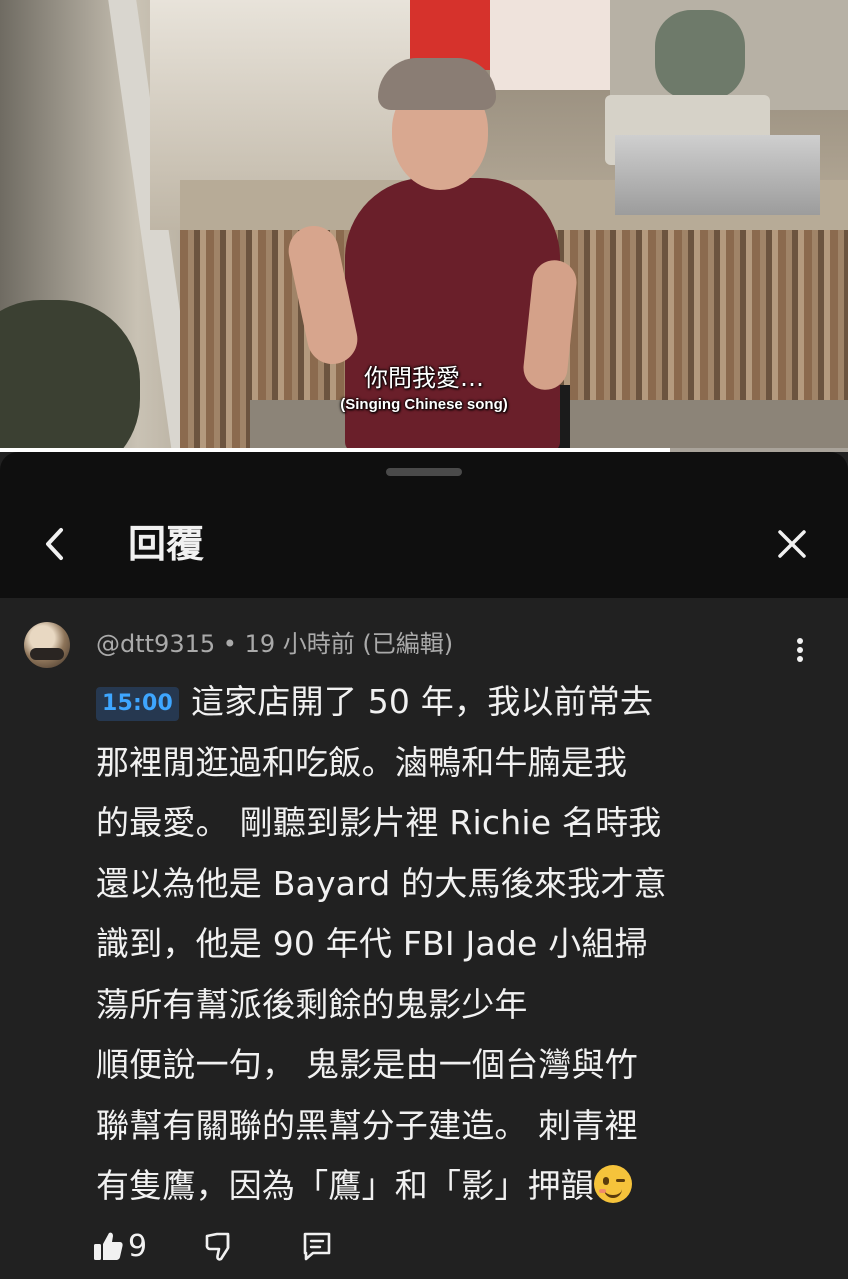  Describe the element at coordinates (372, 943) in the screenshot. I see `comment-line: 識到，他是 90 年代 FBI Jade 小組掃` at that location.